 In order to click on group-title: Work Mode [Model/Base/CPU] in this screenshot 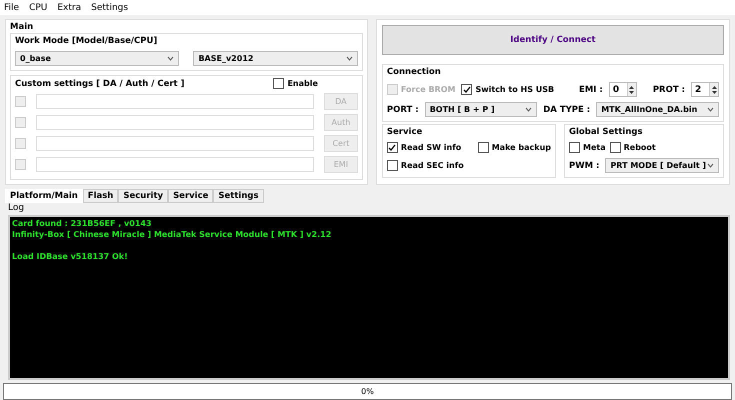, I will do `click(86, 41)`.